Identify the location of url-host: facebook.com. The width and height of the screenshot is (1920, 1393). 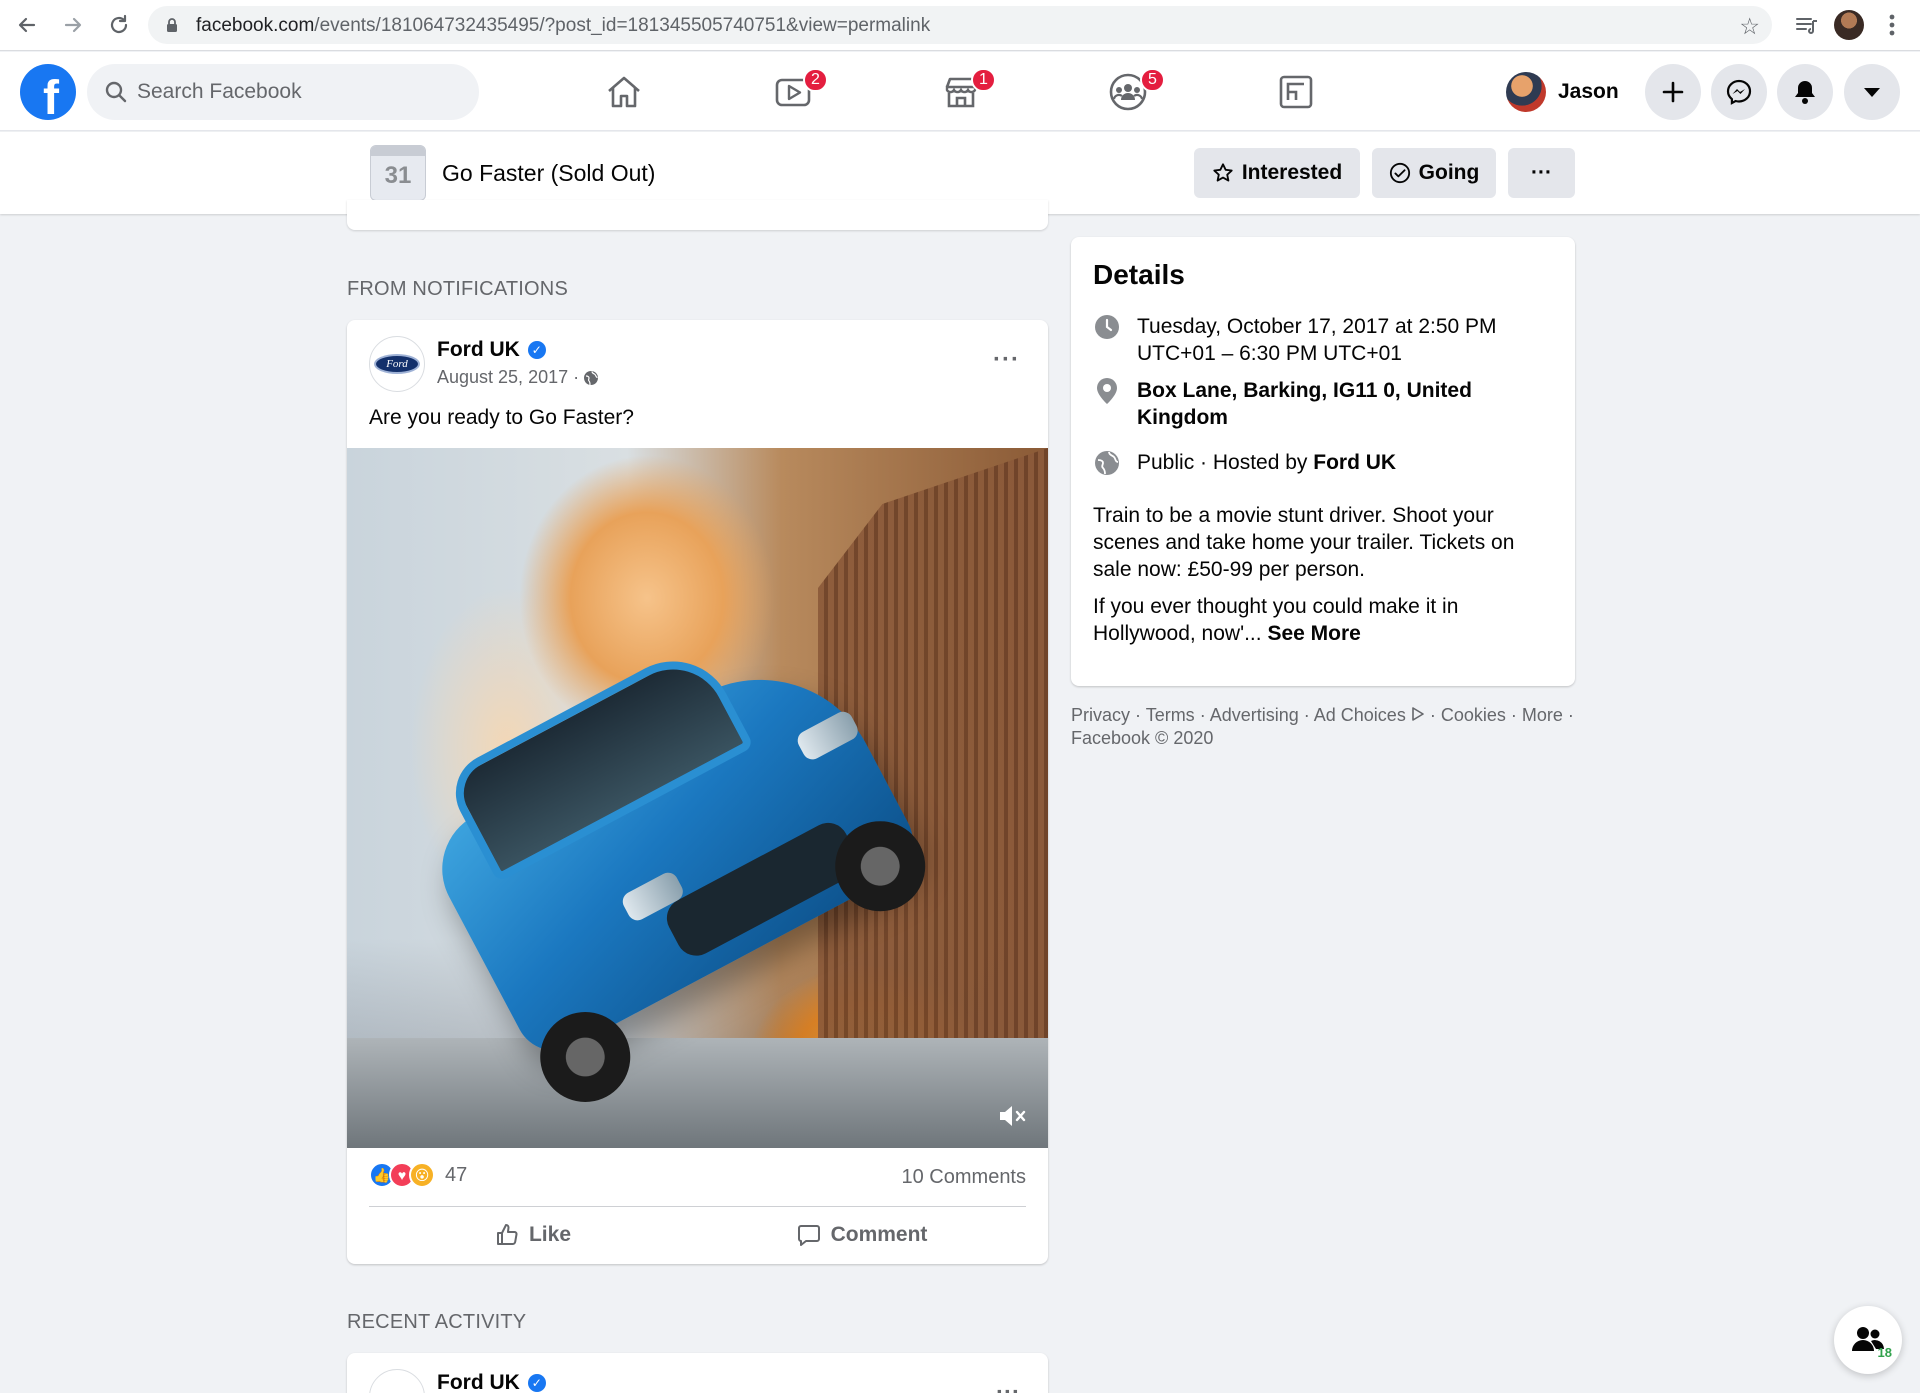
(255, 25).